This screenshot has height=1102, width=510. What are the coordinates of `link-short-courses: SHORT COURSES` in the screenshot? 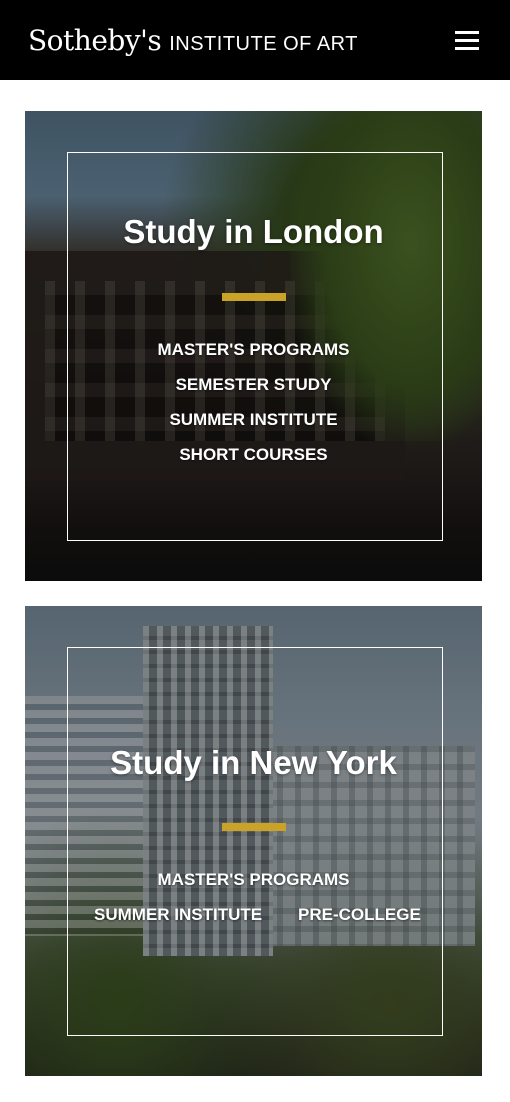 It's located at (253, 455).